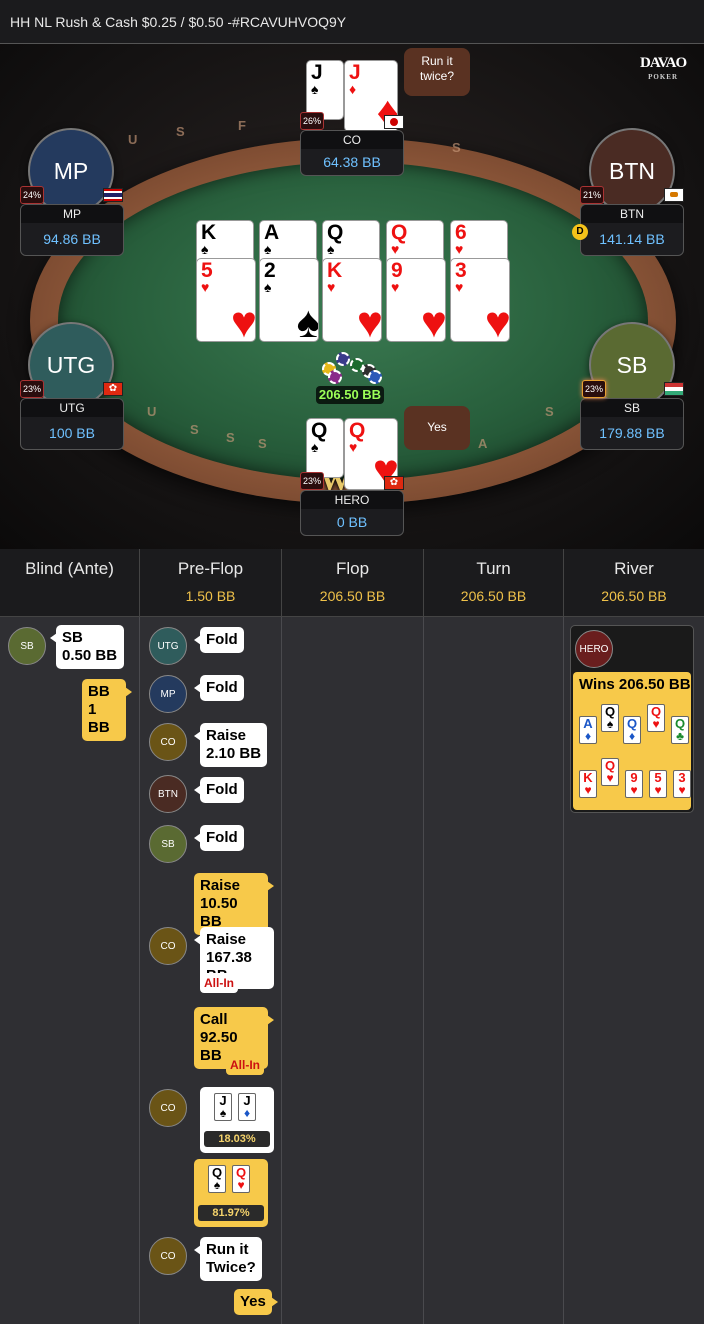 The height and width of the screenshot is (1324, 704). I want to click on flag-hungary-icon, so click(674, 389).